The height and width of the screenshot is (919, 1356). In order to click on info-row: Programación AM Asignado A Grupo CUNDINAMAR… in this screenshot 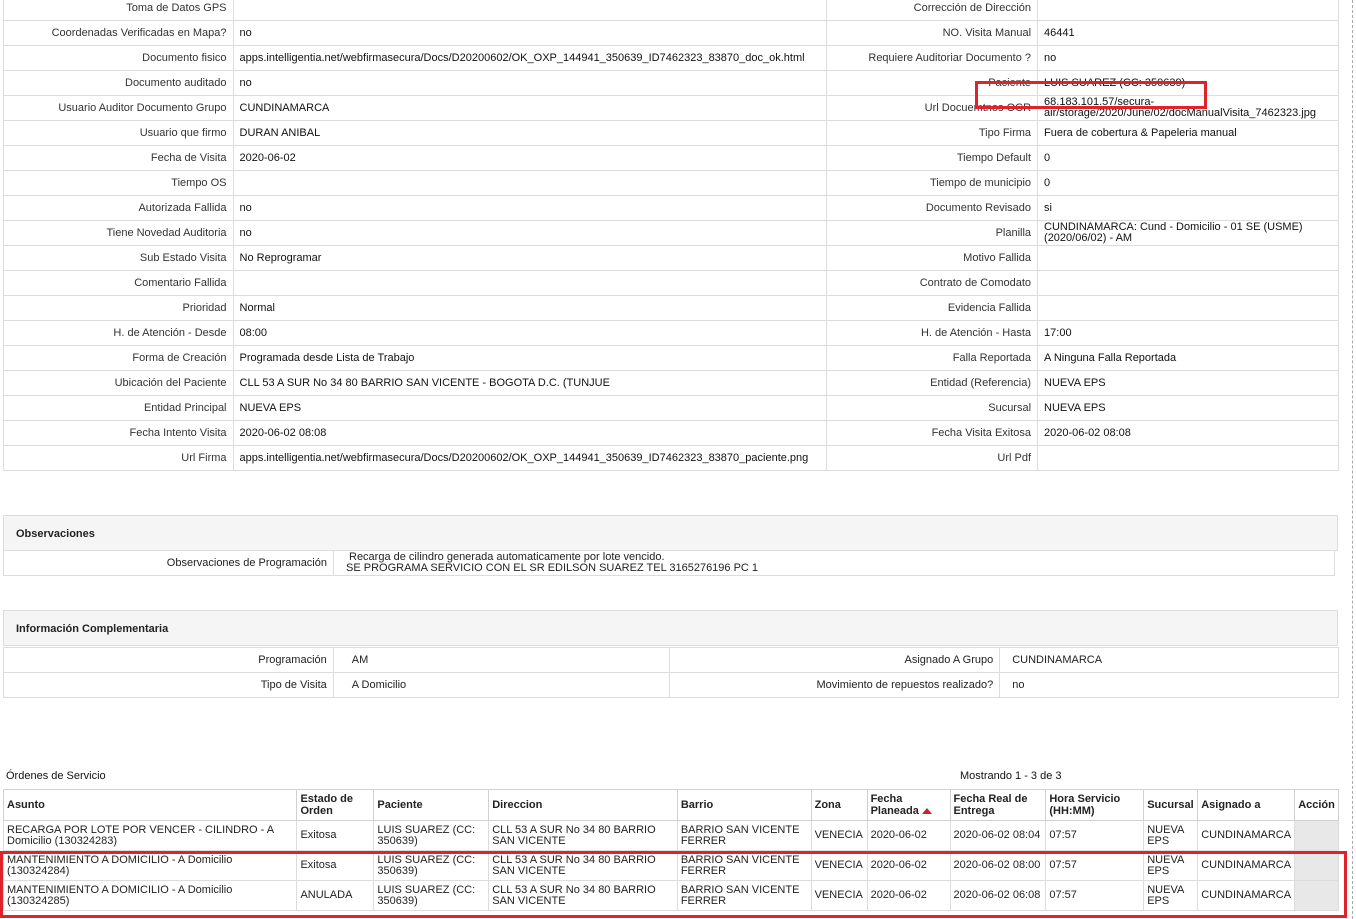, I will do `click(671, 660)`.